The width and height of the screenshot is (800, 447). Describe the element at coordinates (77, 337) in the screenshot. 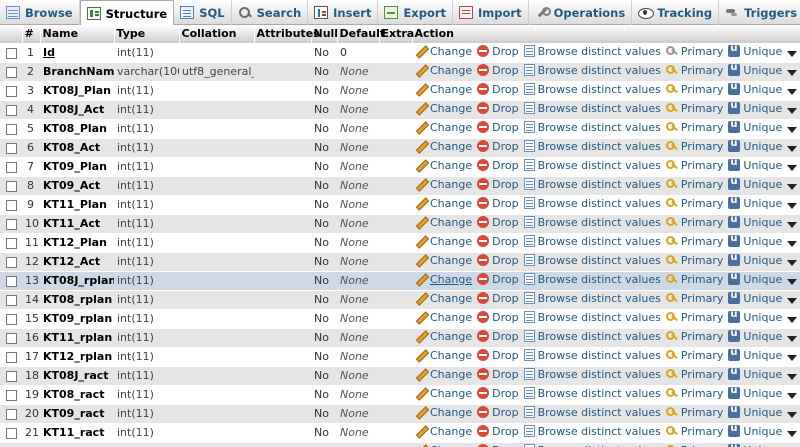

I see `column-name: KT11_rplan` at that location.